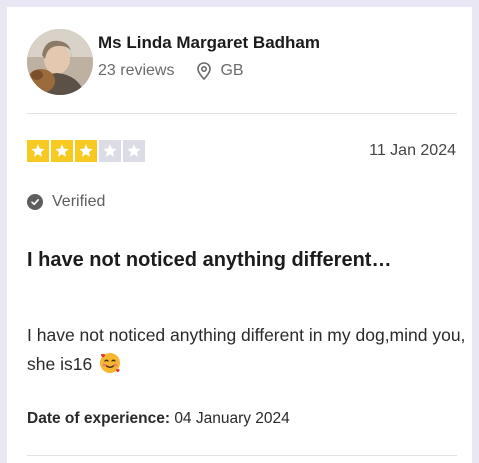 This screenshot has height=463, width=479. I want to click on reviewer-location: GB, so click(232, 70).